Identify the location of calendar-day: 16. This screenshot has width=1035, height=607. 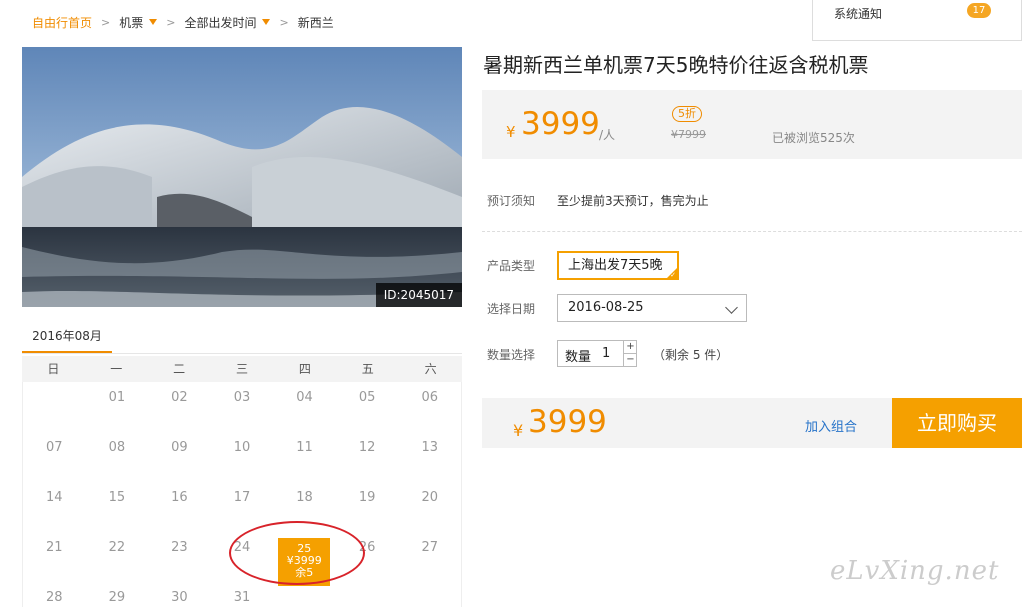
(179, 507).